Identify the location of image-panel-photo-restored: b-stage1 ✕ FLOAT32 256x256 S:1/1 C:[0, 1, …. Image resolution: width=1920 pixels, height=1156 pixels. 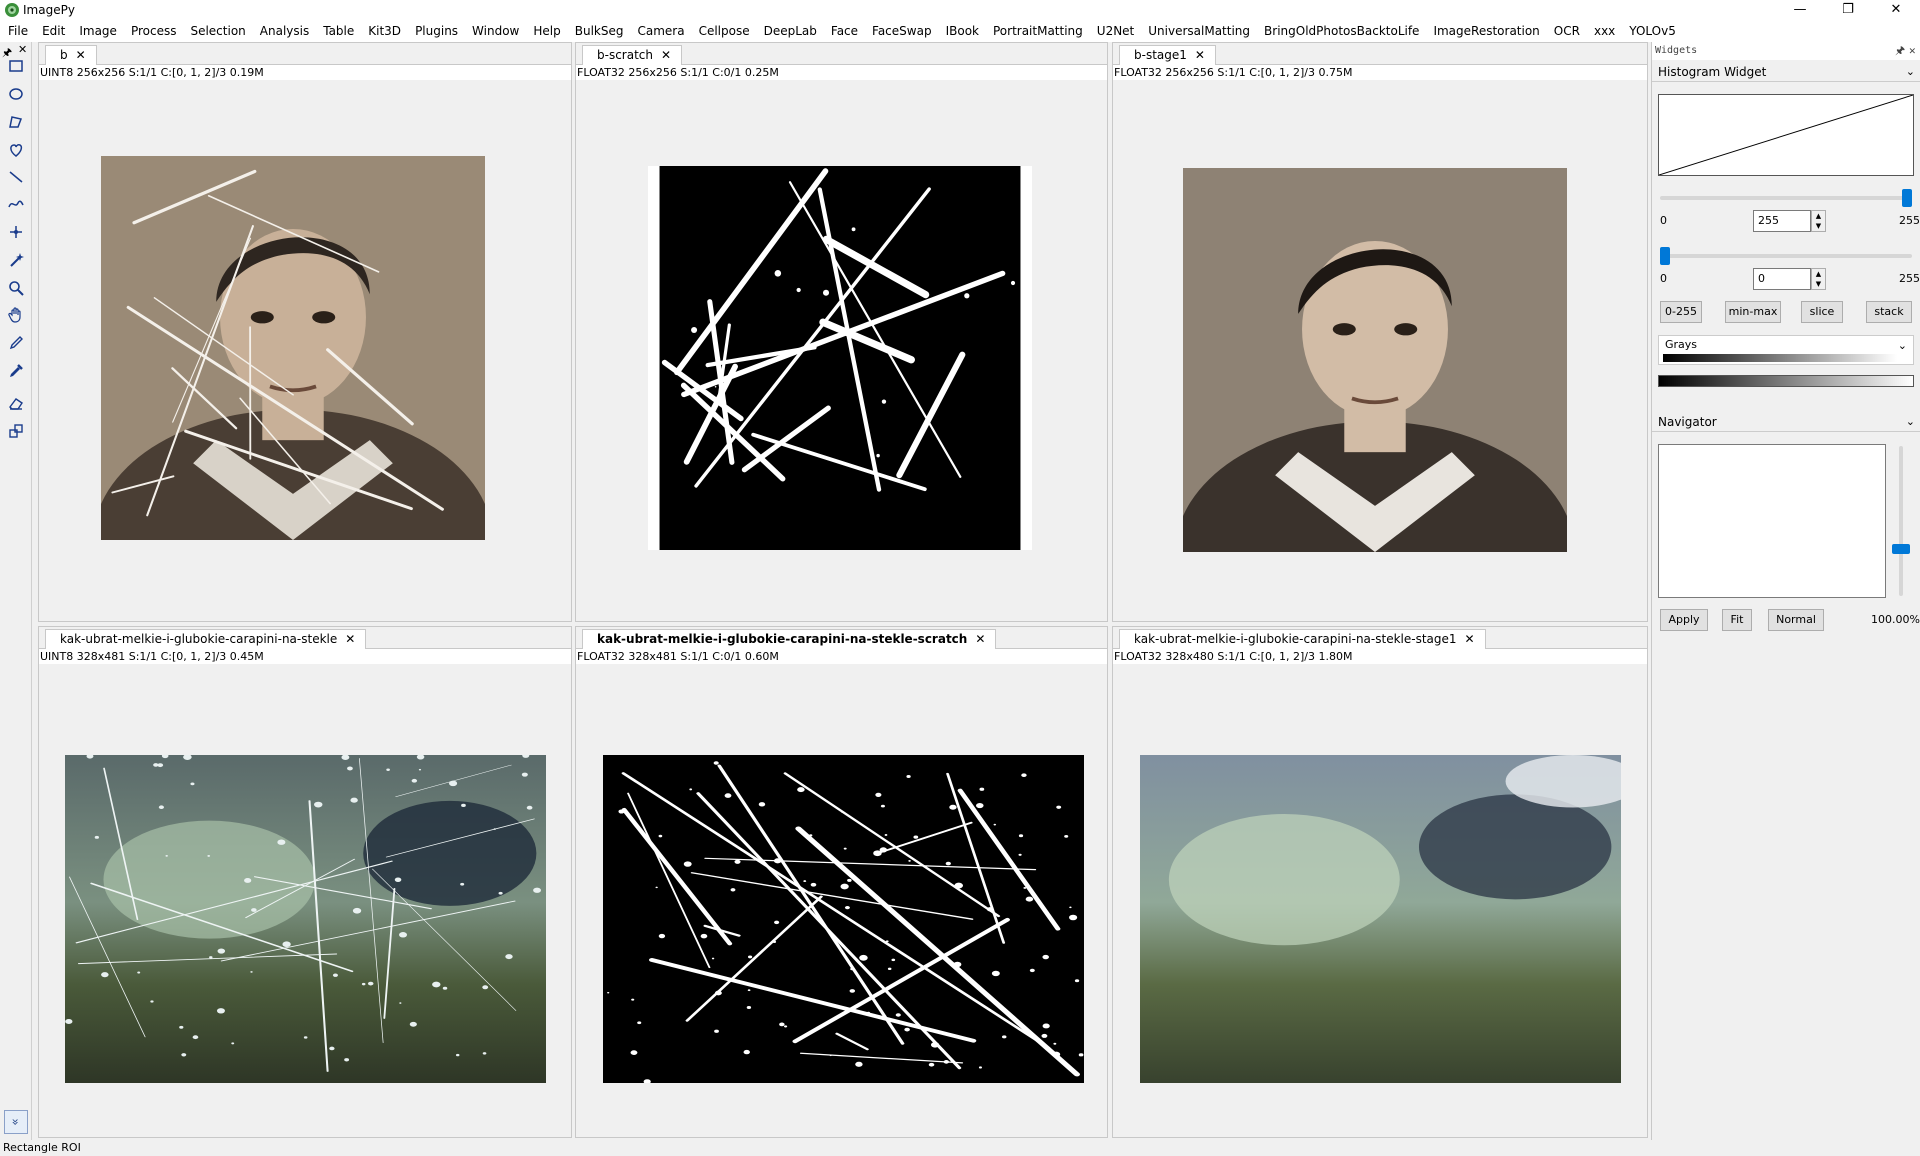
(1380, 332).